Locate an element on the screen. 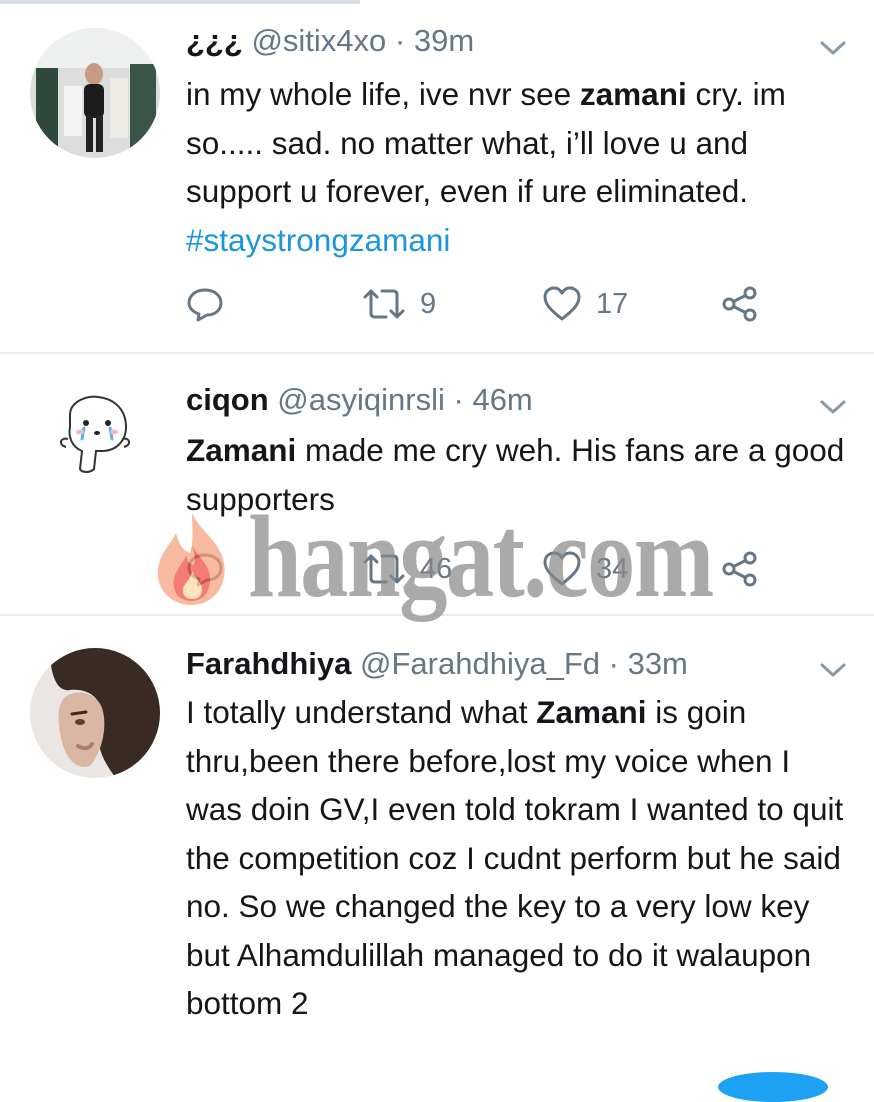 The width and height of the screenshot is (874, 1102). handle: @Farahdhiya_Fd is located at coordinates (480, 663).